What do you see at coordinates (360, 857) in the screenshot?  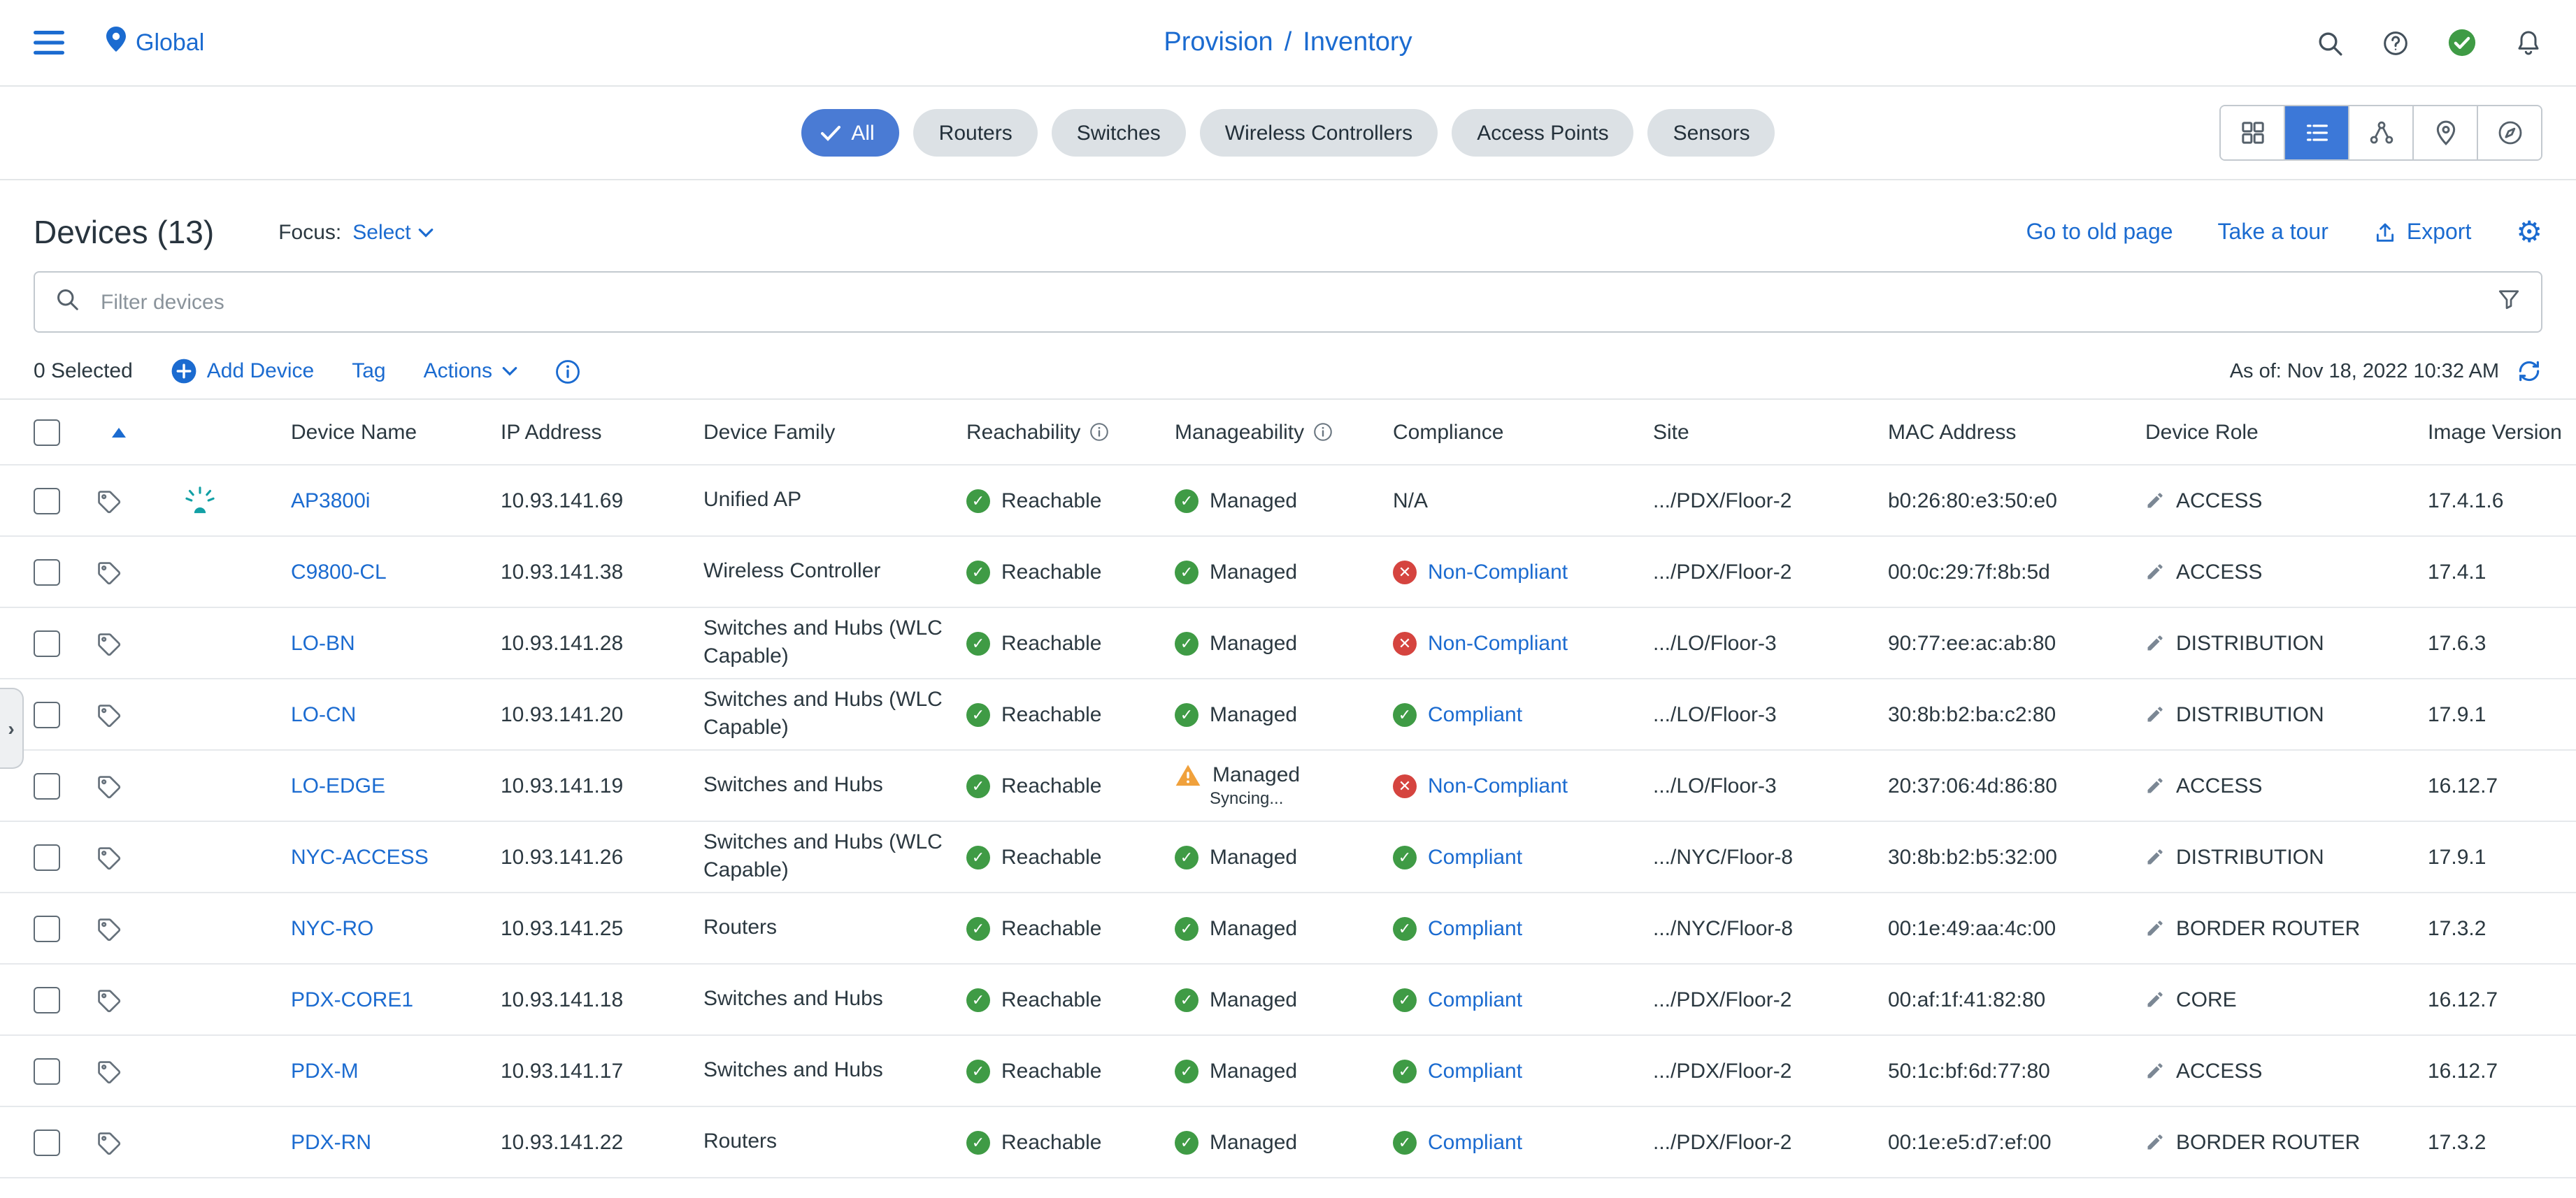 I see `device-name-link: NYC-ACCESS` at bounding box center [360, 857].